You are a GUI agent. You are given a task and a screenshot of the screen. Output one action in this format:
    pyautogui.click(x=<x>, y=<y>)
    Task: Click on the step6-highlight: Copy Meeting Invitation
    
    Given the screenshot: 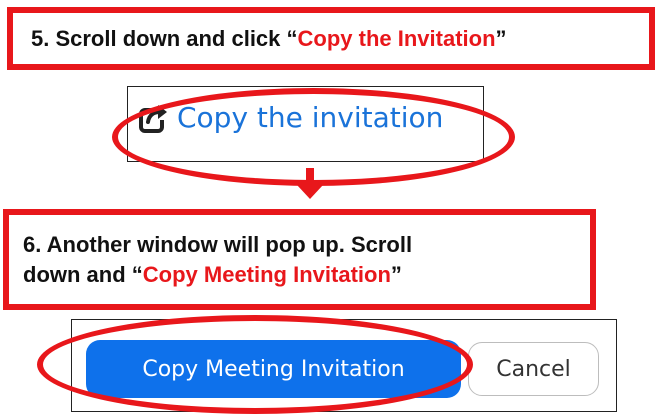 What is the action you would take?
    pyautogui.click(x=266, y=274)
    